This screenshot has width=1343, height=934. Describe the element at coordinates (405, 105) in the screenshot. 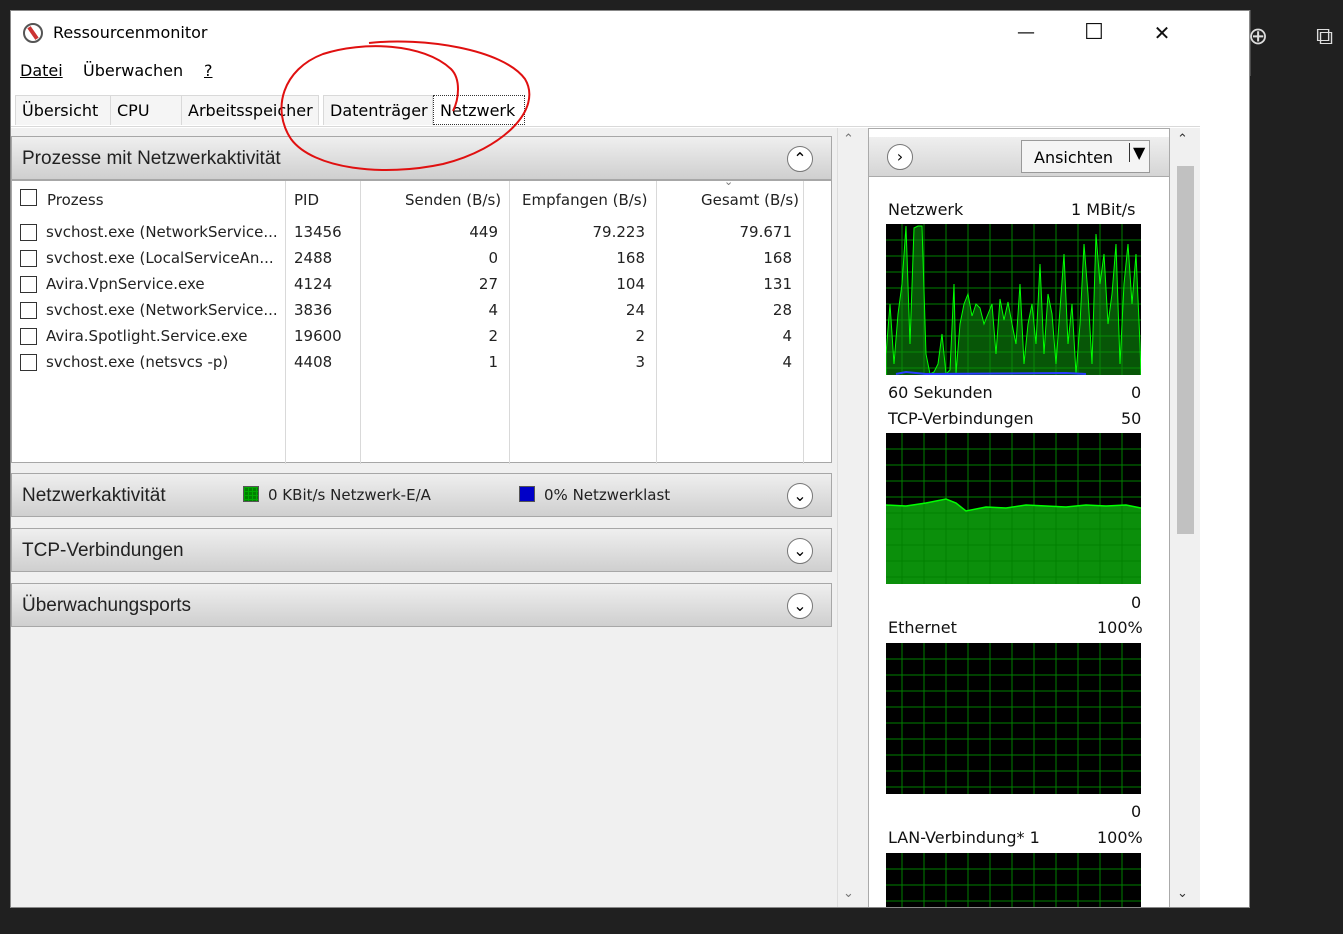

I see `red-annotation-circle` at that location.